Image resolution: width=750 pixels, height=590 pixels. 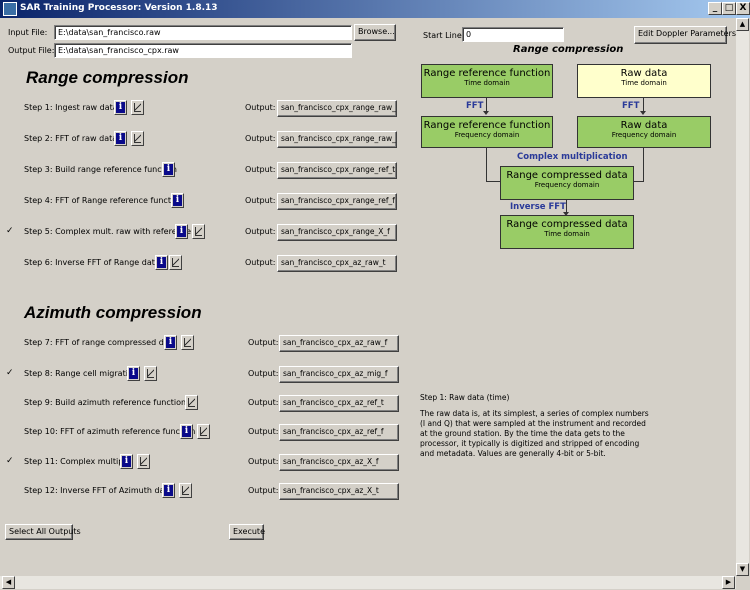 I want to click on output-file-button: san_francisco_cpx_range_raw_f, so click(x=337, y=139).